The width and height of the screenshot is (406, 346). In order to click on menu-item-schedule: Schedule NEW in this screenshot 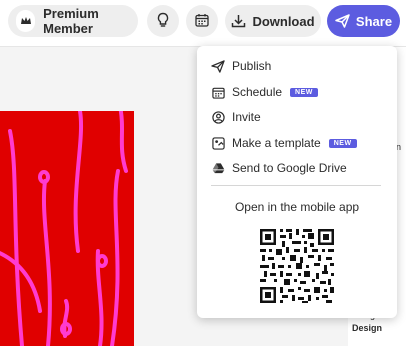, I will do `click(264, 92)`.